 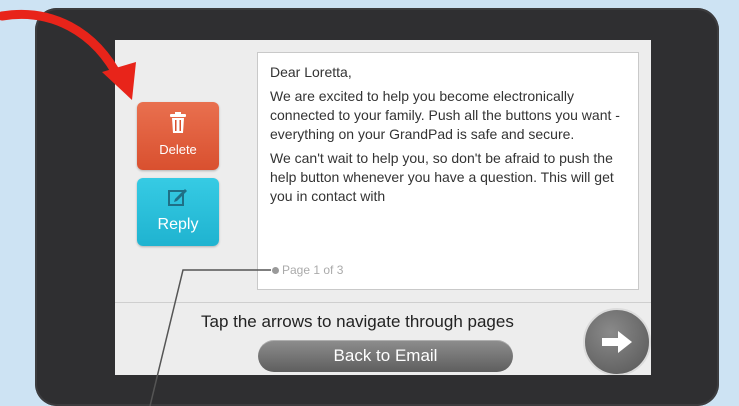 What do you see at coordinates (178, 149) in the screenshot?
I see `delete-label: Delete` at bounding box center [178, 149].